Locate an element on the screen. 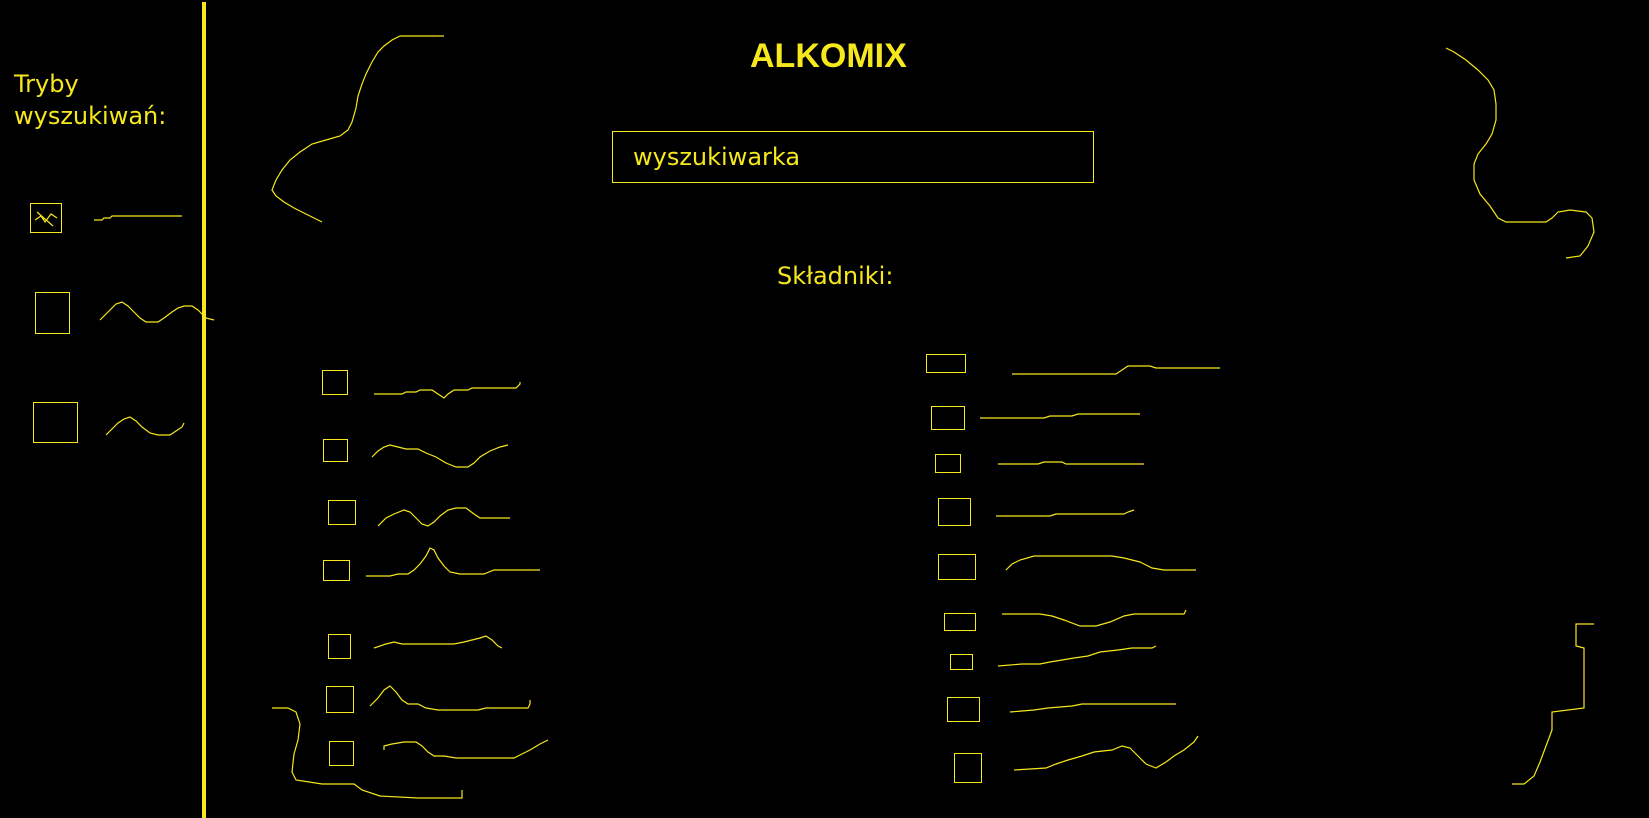 The width and height of the screenshot is (1649, 818). search-input is located at coordinates (853, 157).